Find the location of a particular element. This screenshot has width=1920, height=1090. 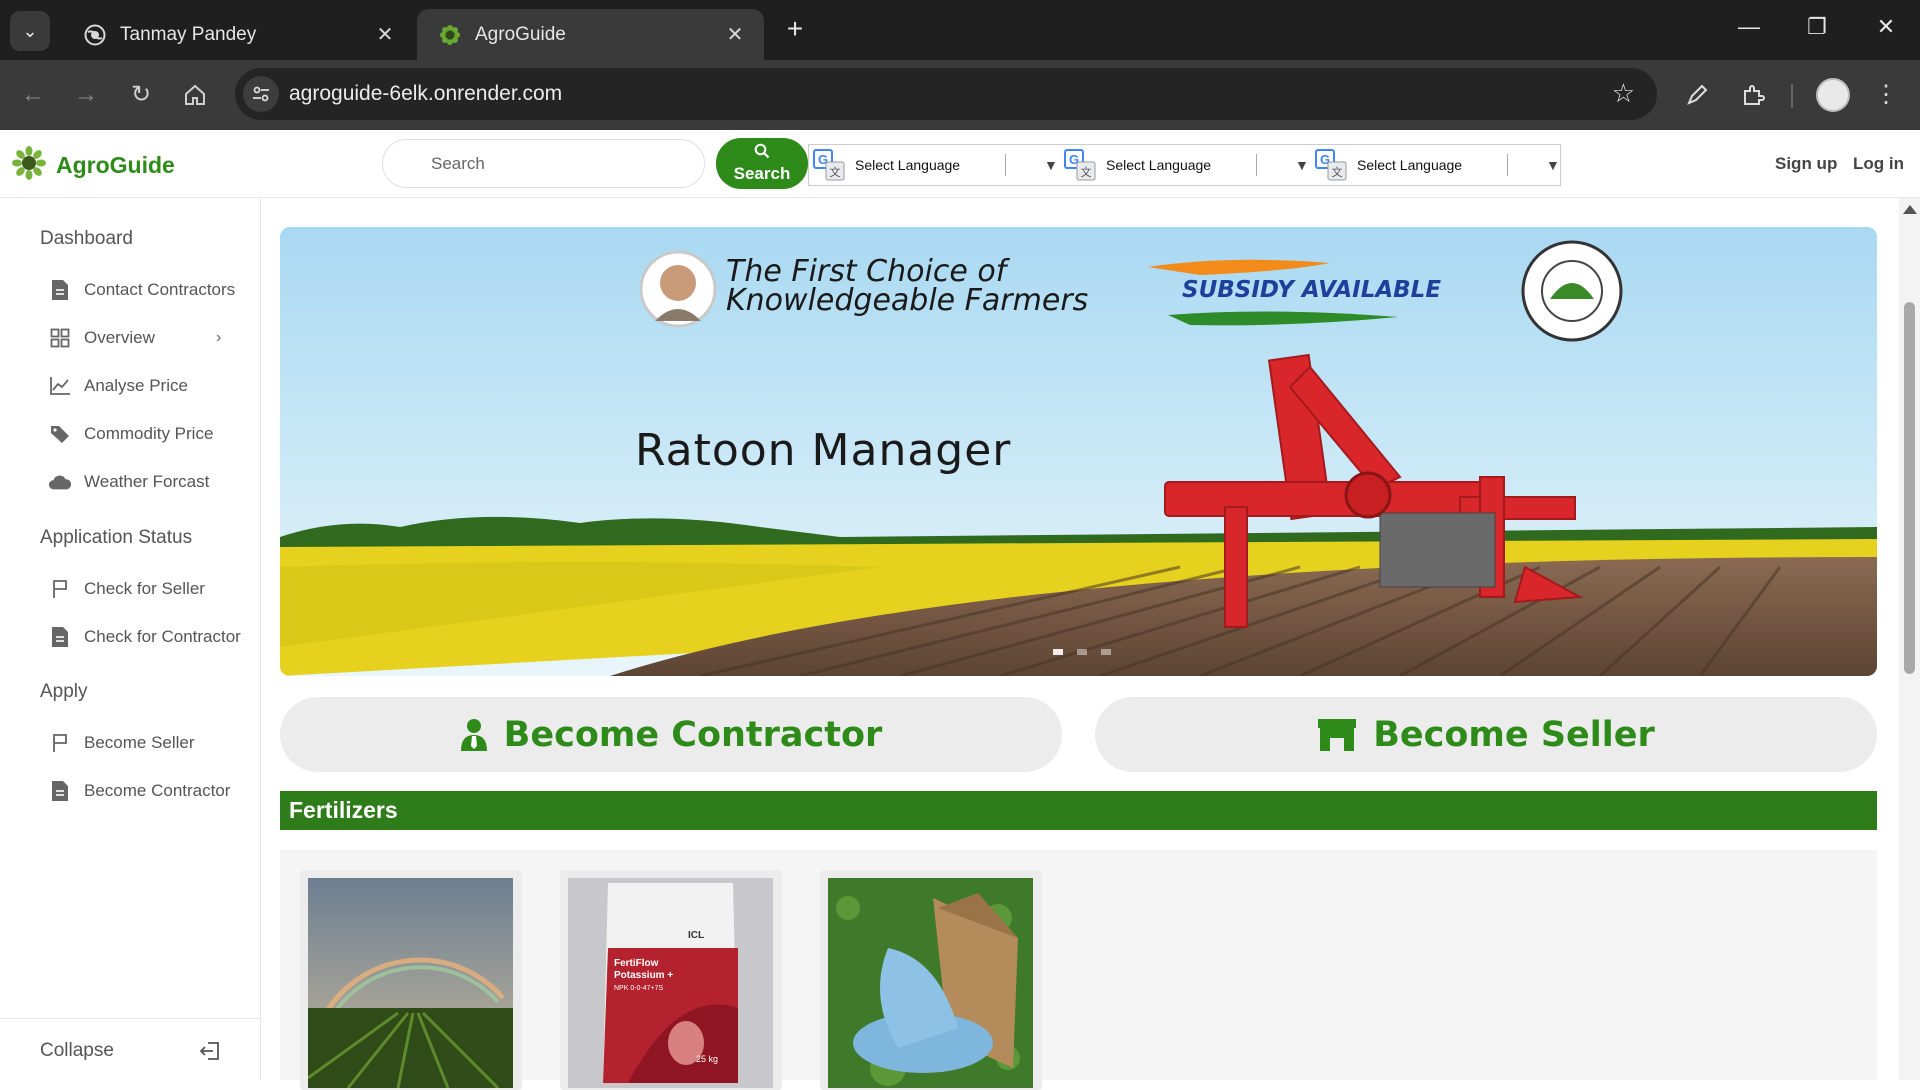

document-icon is located at coordinates (60, 791).